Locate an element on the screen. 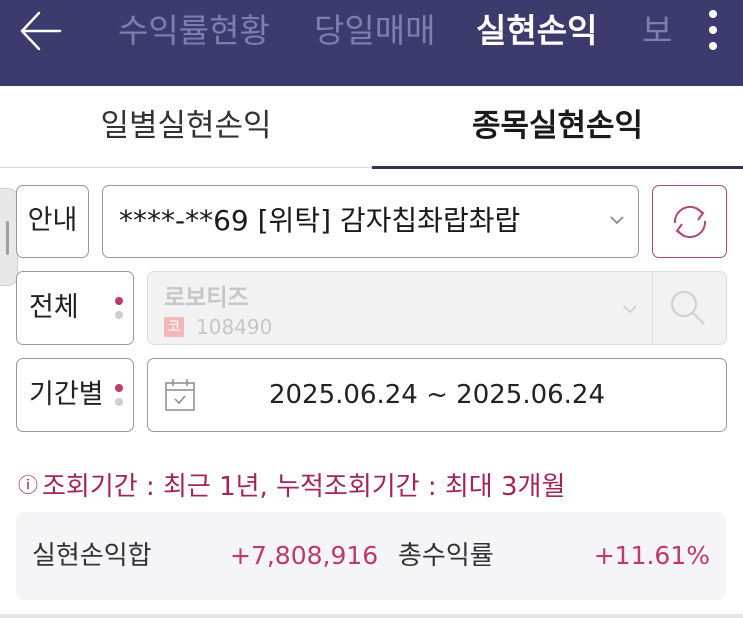  filter-all-button: 전체 is located at coordinates (75, 308).